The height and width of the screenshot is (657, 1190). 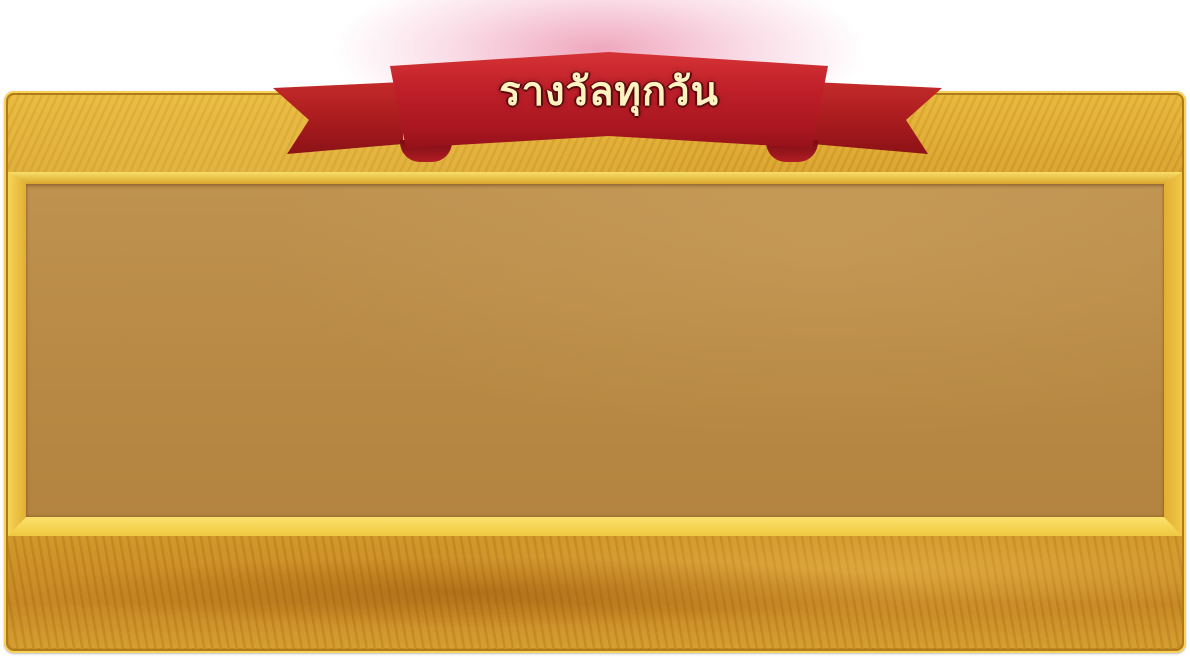 What do you see at coordinates (17, 354) in the screenshot?
I see `panel-bevel-left` at bounding box center [17, 354].